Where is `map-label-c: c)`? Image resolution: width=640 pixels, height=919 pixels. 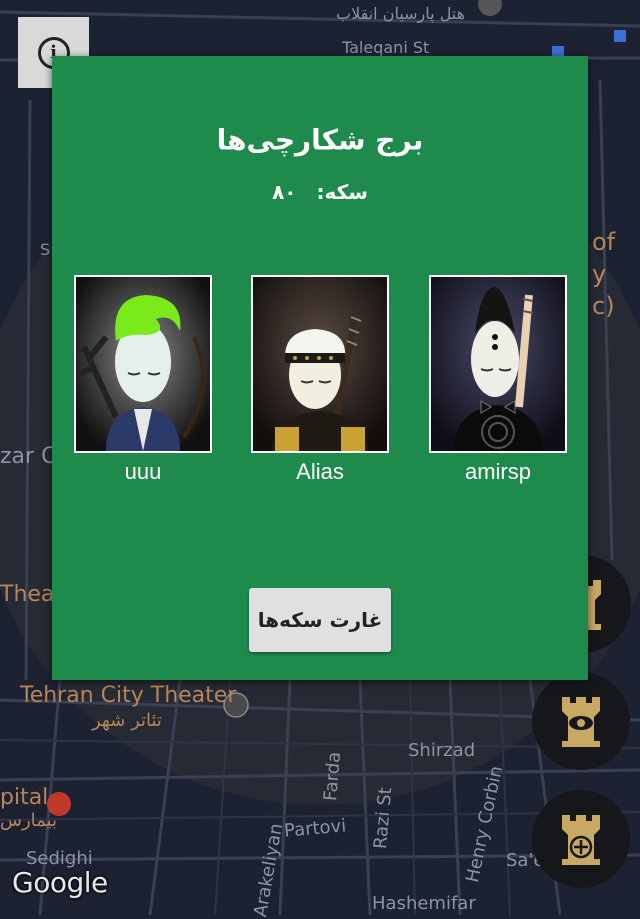
map-label-c: c) is located at coordinates (603, 306).